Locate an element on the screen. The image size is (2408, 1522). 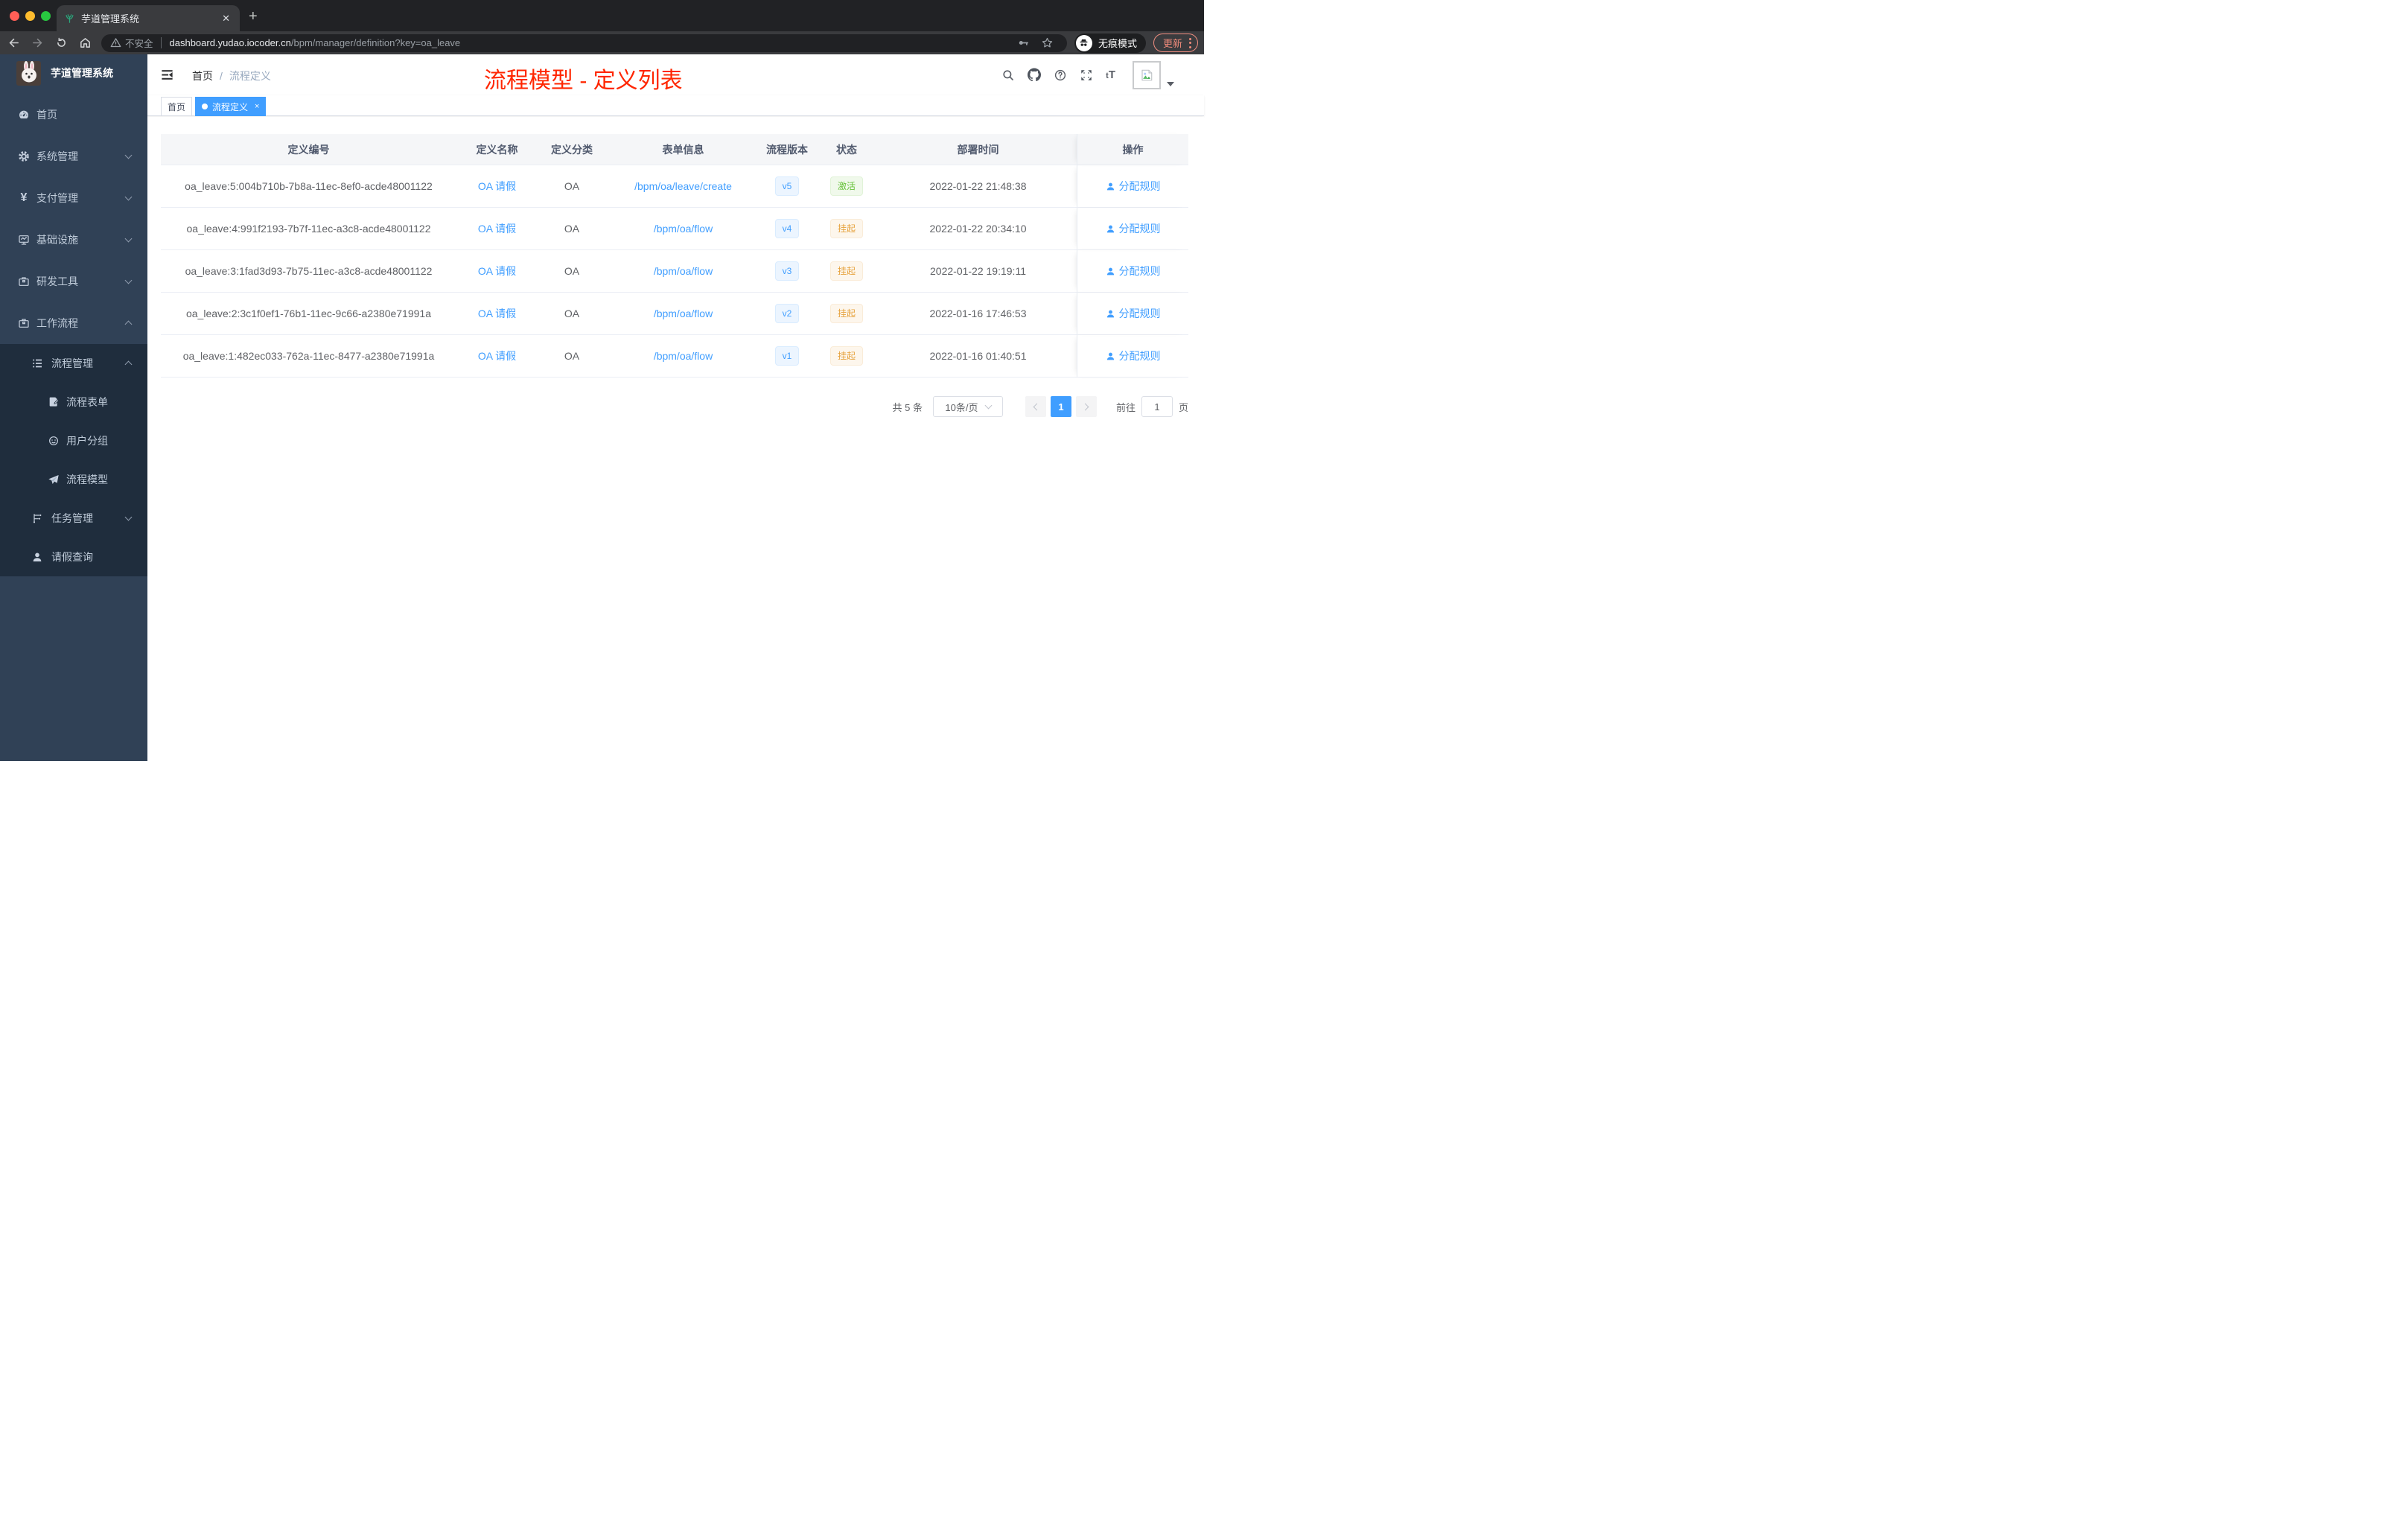
version-badge: v2 is located at coordinates (787, 313).